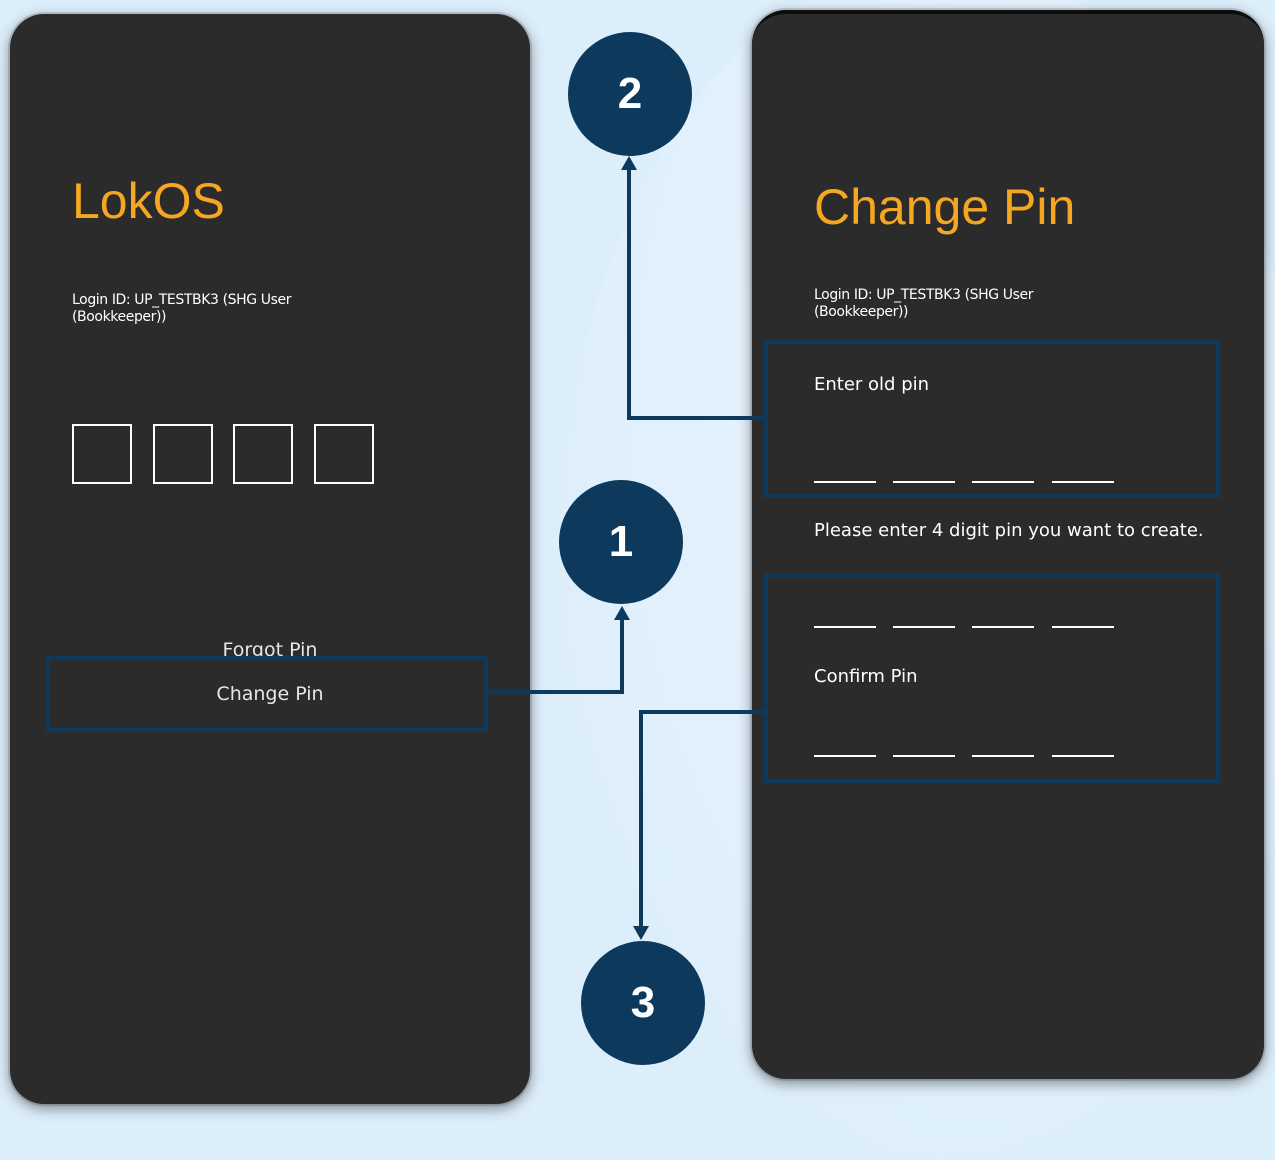  Describe the element at coordinates (148, 201) in the screenshot. I see `app-title: LokOS` at that location.